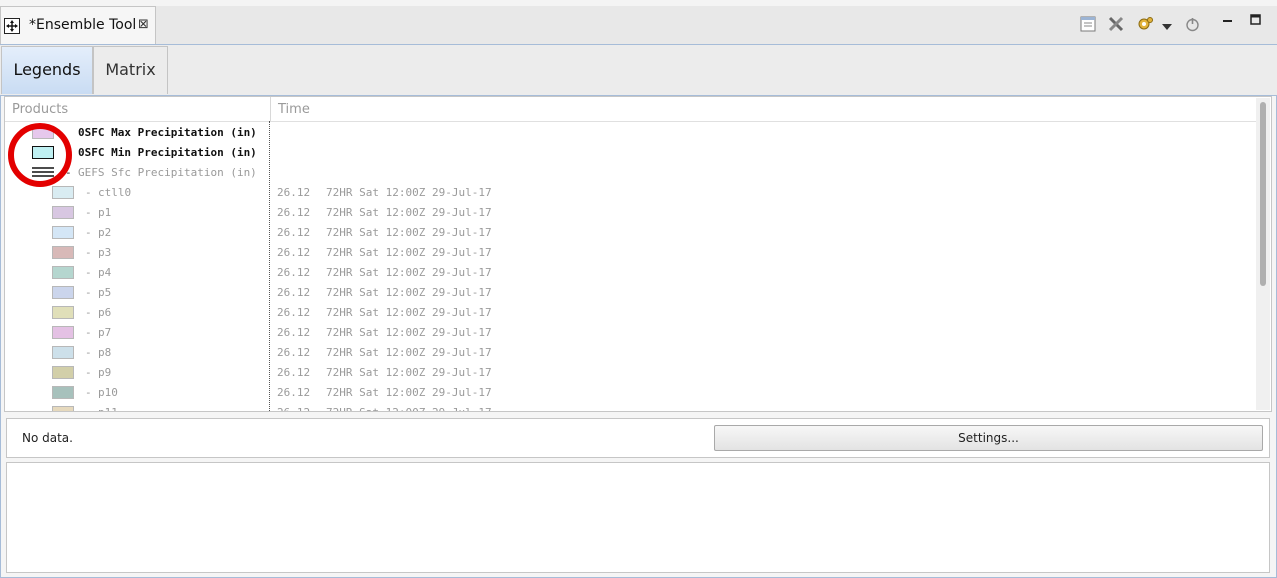 Image resolution: width=1277 pixels, height=578 pixels. What do you see at coordinates (1167, 27) in the screenshot?
I see `dropdown-arrow-icon` at bounding box center [1167, 27].